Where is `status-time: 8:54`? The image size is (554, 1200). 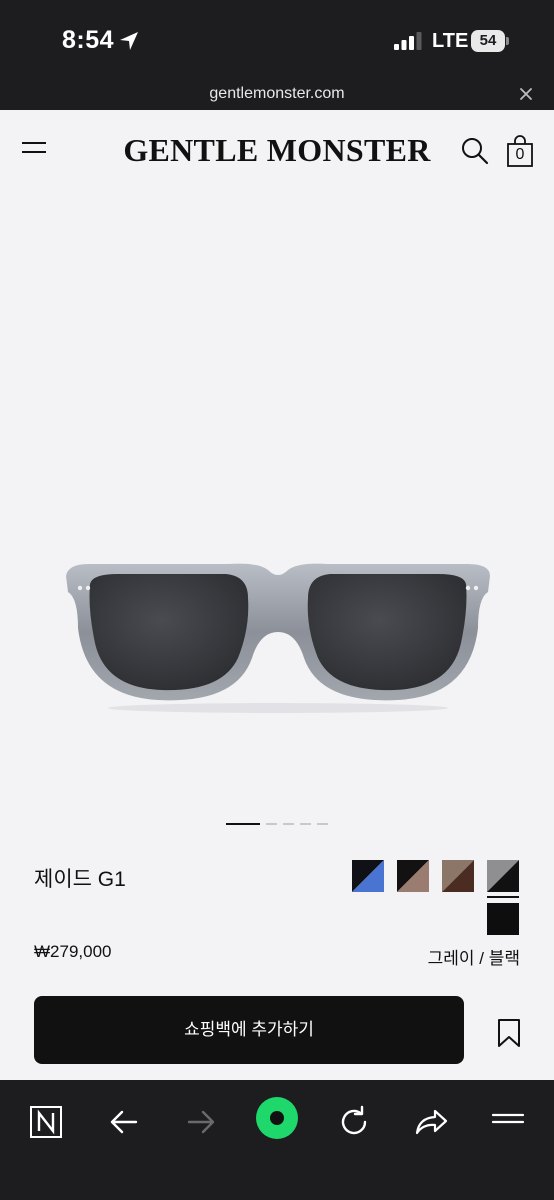 status-time: 8:54 is located at coordinates (88, 40).